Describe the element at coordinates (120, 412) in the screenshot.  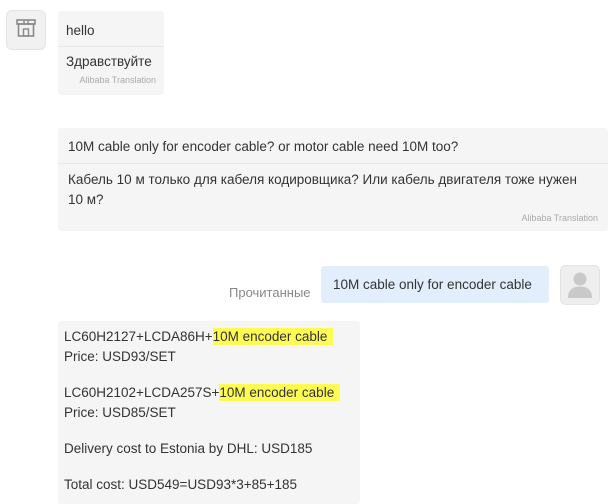
I see `quote-item-2-price: Price: USD85/SET` at that location.